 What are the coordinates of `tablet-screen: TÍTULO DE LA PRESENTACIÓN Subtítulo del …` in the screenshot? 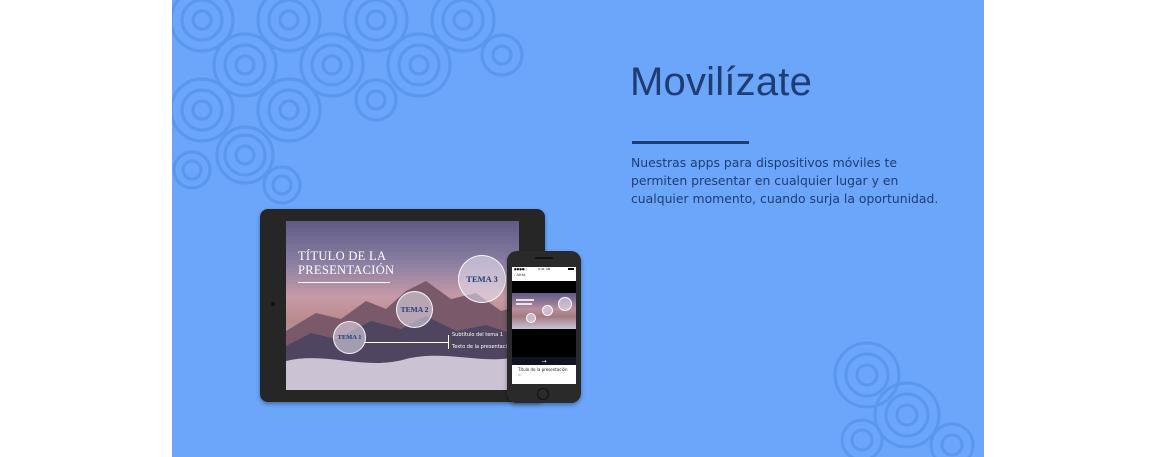 It's located at (402, 305).